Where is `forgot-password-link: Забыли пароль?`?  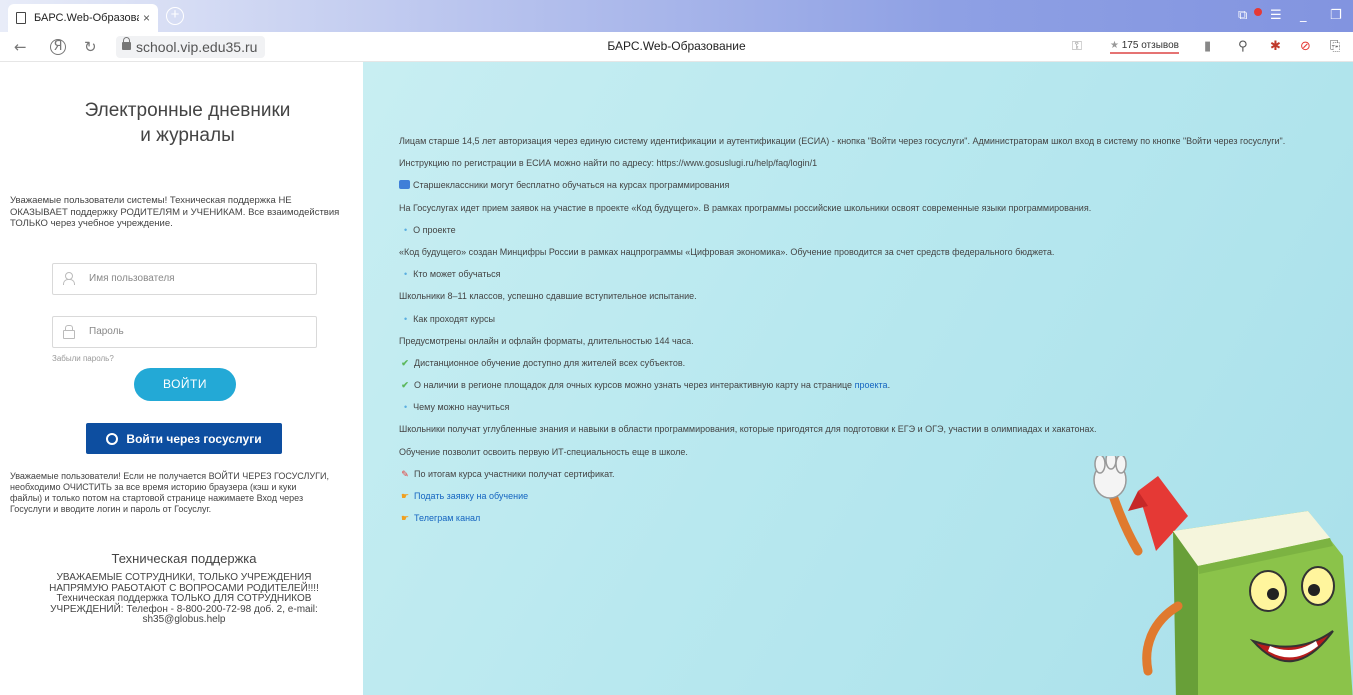
forgot-password-link: Забыли пароль? is located at coordinates (83, 358).